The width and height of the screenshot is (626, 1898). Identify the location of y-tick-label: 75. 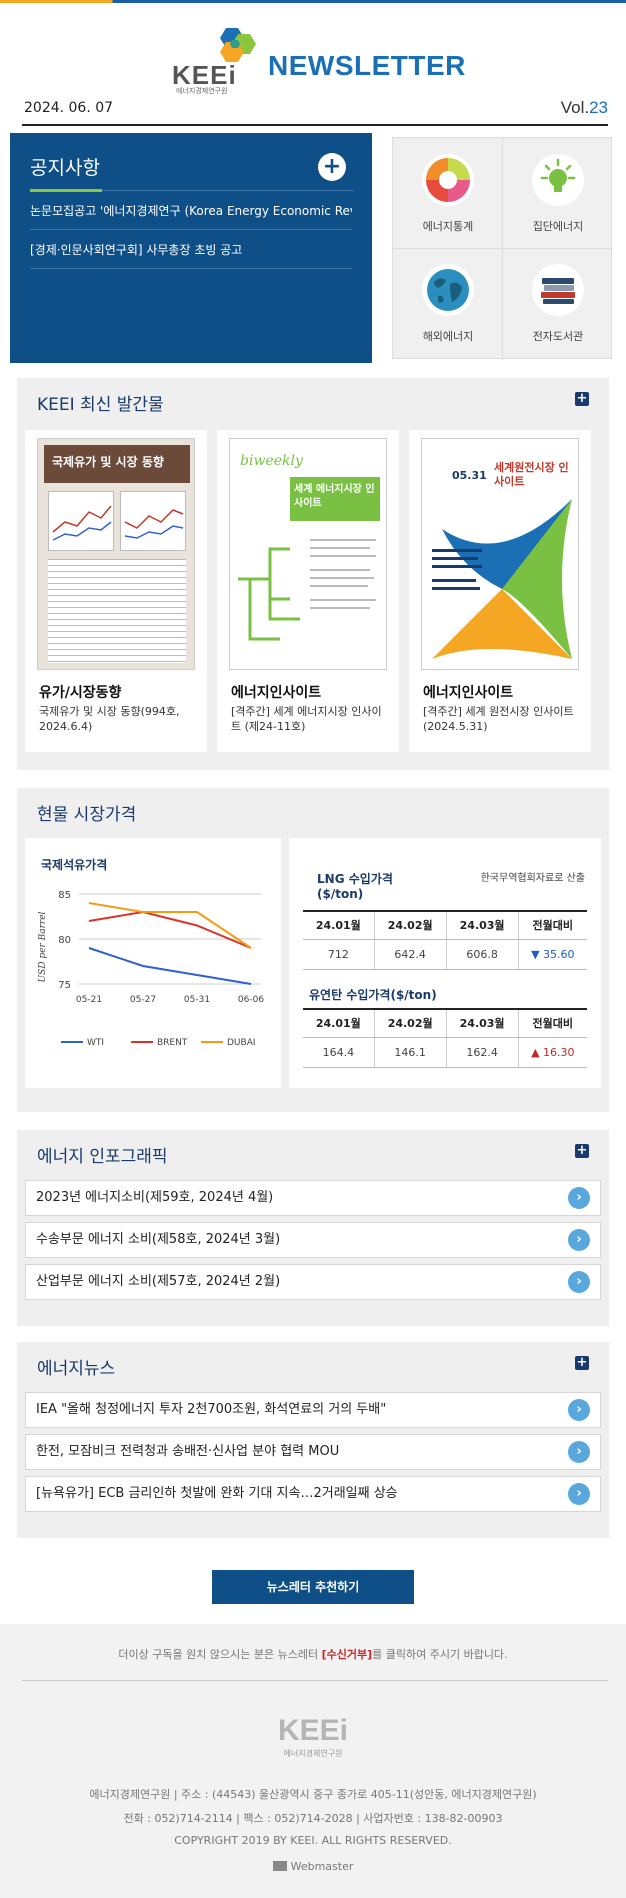
(64, 985).